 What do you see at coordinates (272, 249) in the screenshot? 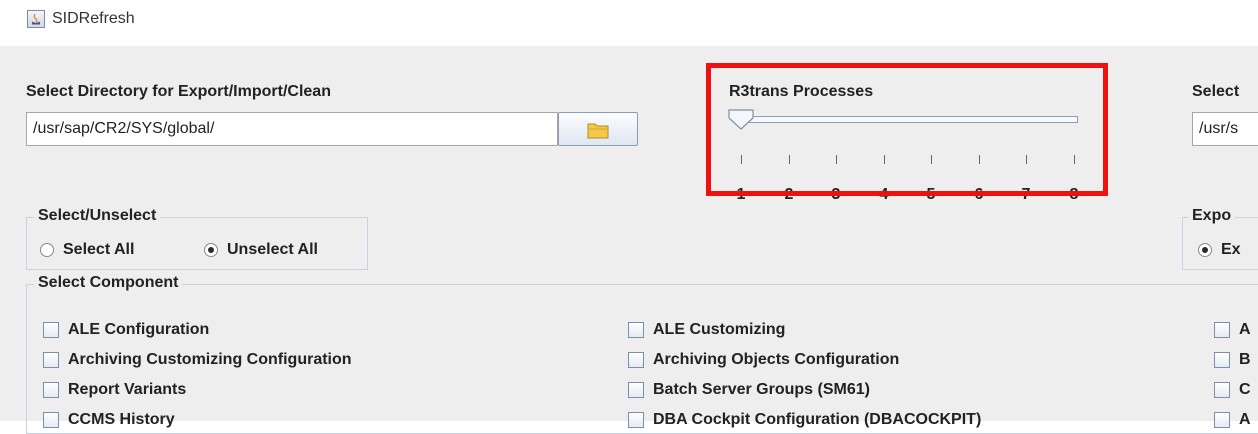
I see `radio-label: Unselect All` at bounding box center [272, 249].